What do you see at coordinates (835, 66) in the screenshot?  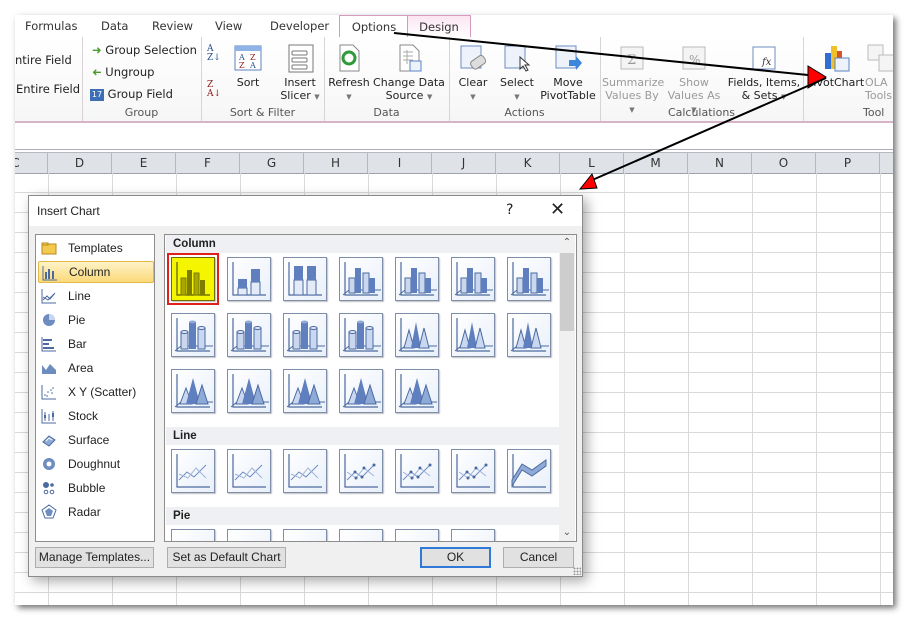 I see `pivotchart-button: PivotChart` at bounding box center [835, 66].